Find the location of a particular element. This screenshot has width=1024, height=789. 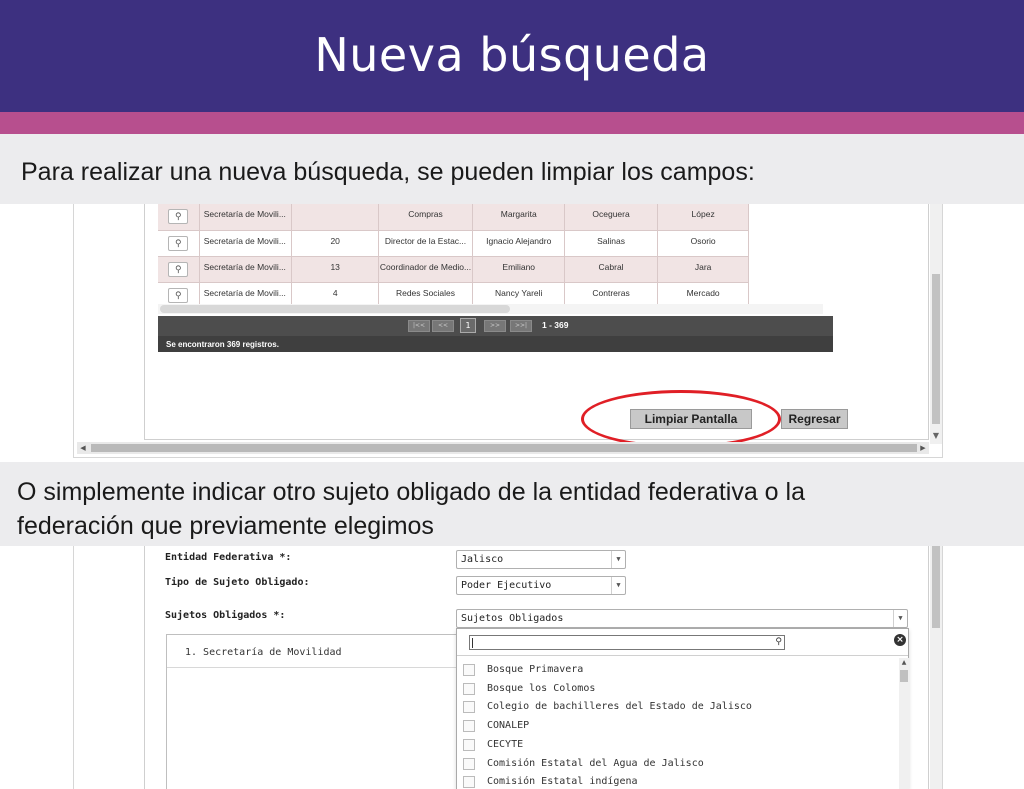

option-label: Bosque los Colomos is located at coordinates (541, 688).